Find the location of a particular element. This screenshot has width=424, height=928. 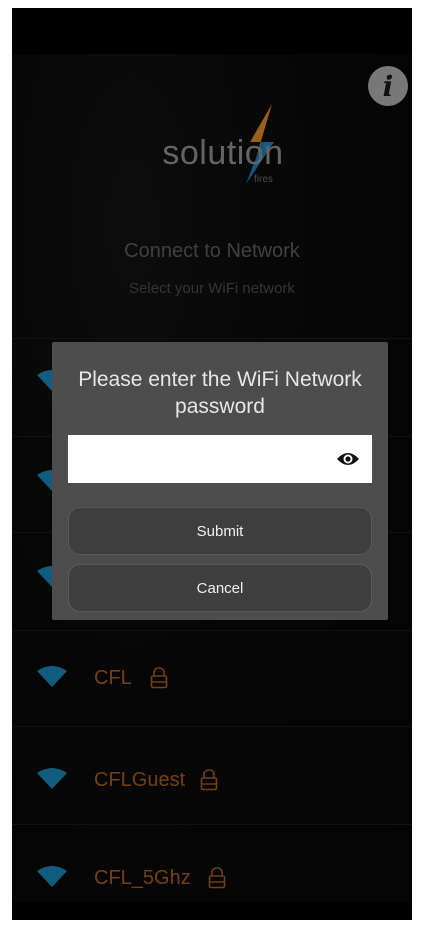

submit-button: Submit is located at coordinates (220, 531).